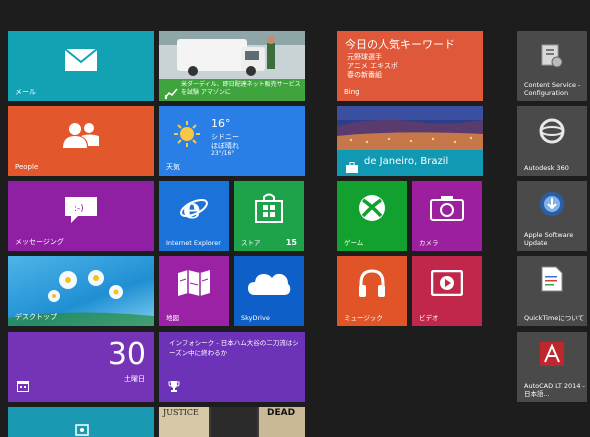 The height and width of the screenshot is (437, 590). What do you see at coordinates (134, 379) in the screenshot?
I see `calendar-weekday: 土曜日` at bounding box center [134, 379].